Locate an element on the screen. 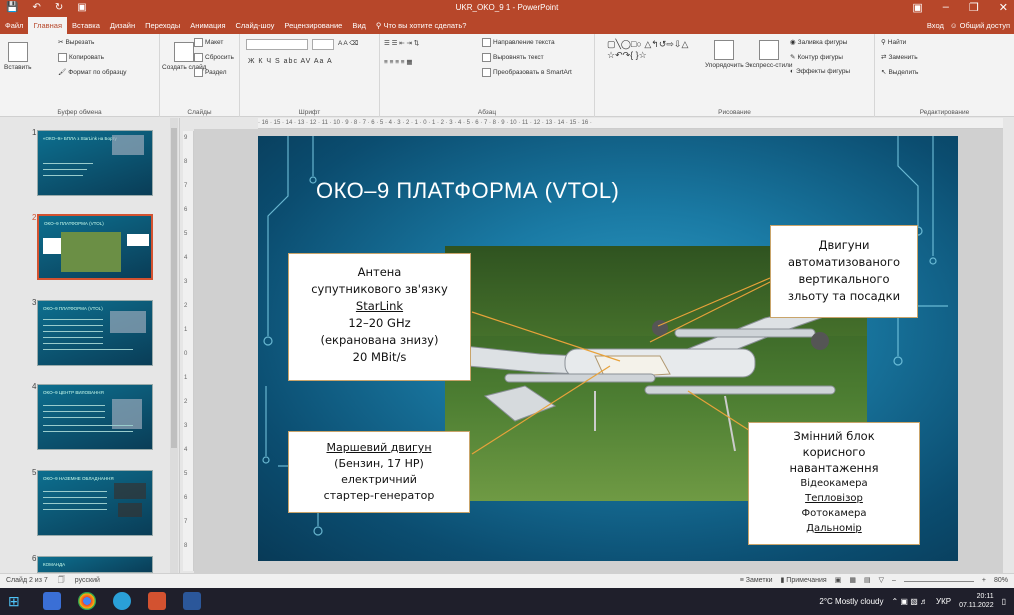  slideshow-icon: ▽ is located at coordinates (881, 581).